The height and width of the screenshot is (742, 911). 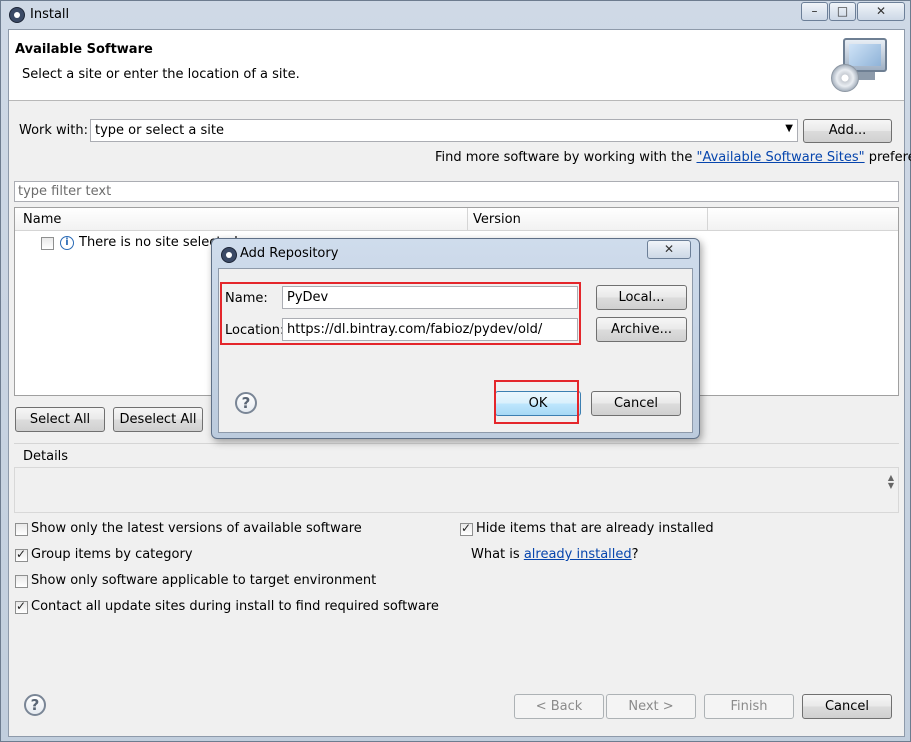 What do you see at coordinates (159, 130) in the screenshot?
I see `work-with-value: type or select a site` at bounding box center [159, 130].